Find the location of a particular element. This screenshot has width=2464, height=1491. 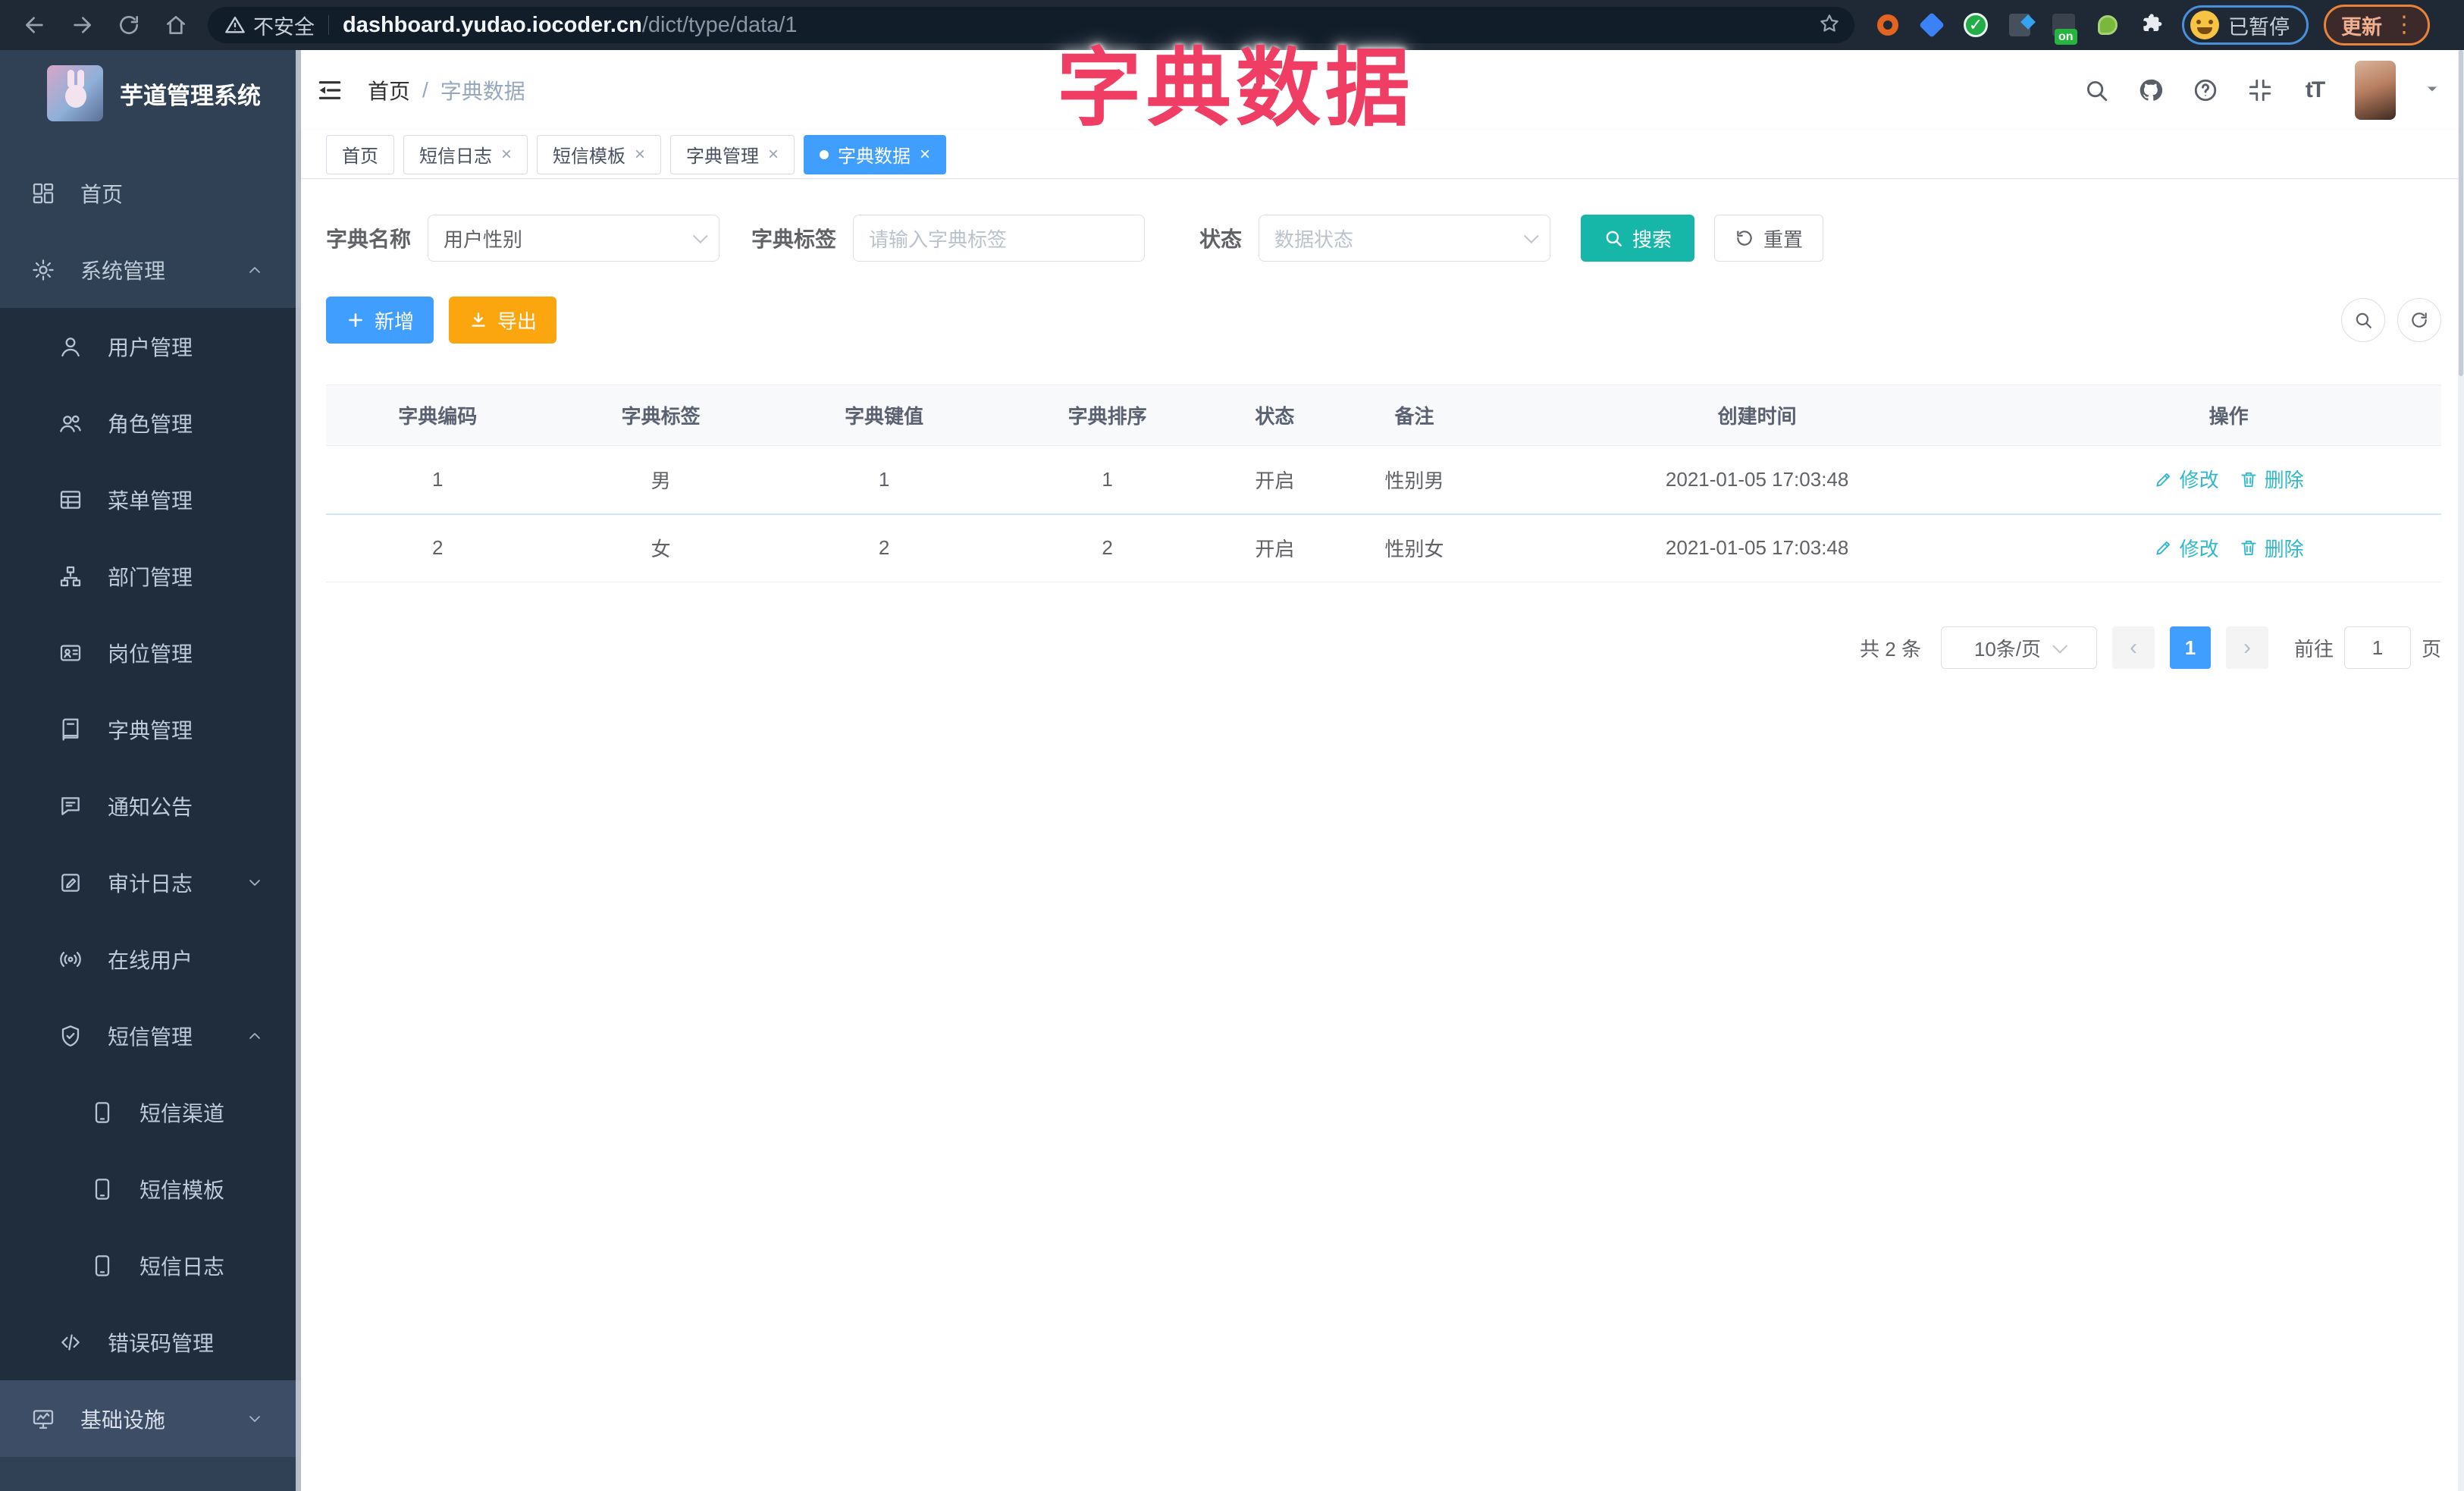

extension-check-icon: ✓ is located at coordinates (1976, 25).